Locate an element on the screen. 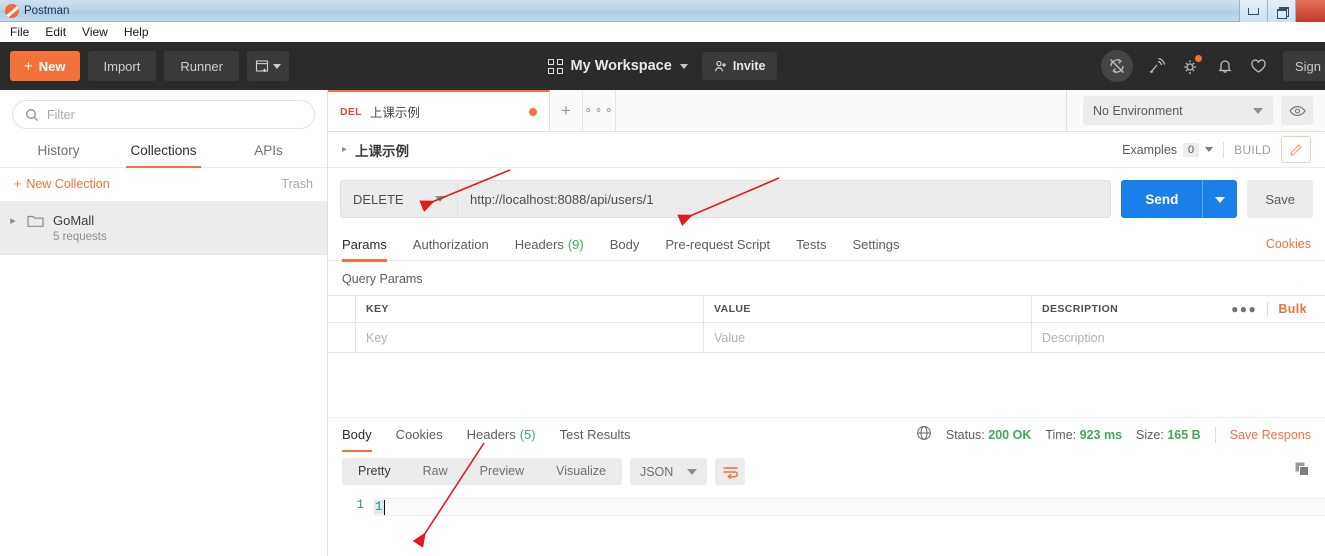  save-button: Save is located at coordinates (1280, 199).